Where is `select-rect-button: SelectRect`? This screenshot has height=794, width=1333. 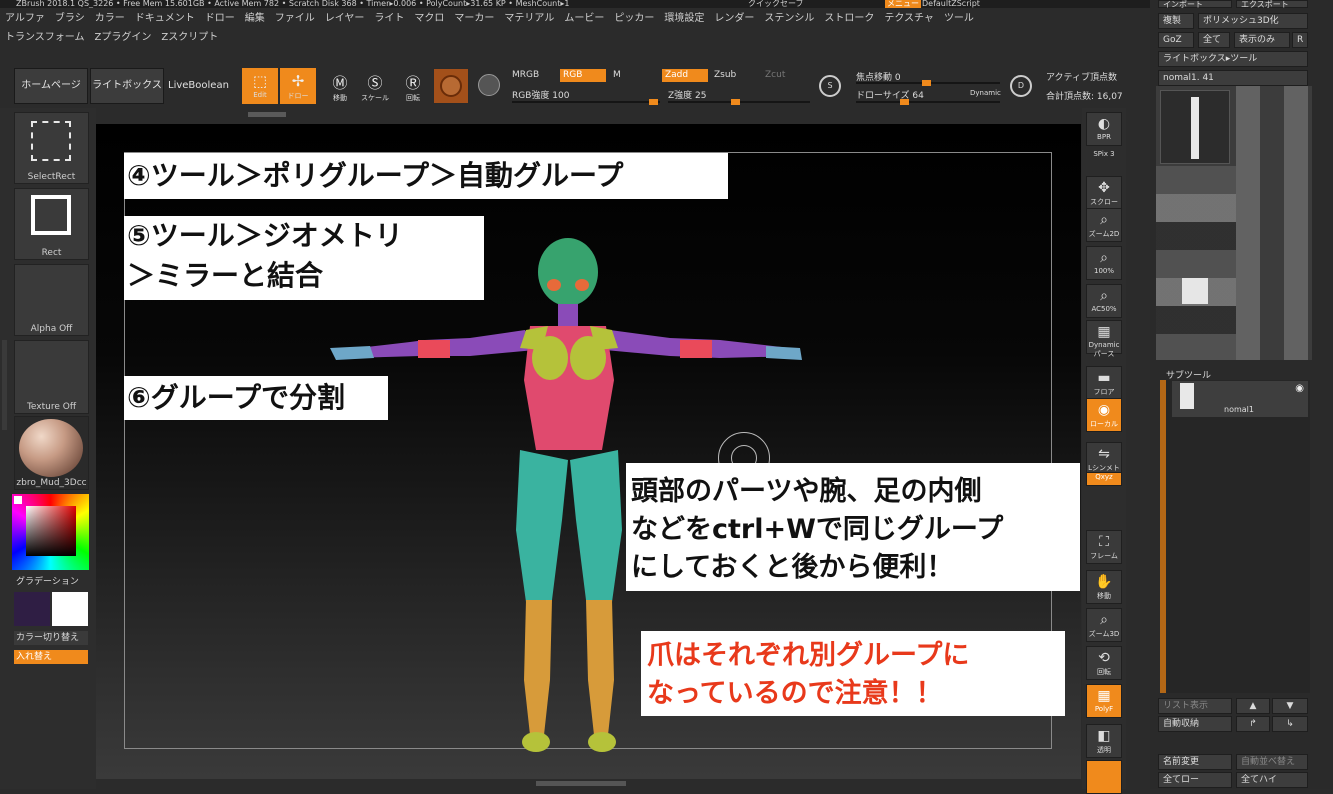
select-rect-button: SelectRect is located at coordinates (51, 148).